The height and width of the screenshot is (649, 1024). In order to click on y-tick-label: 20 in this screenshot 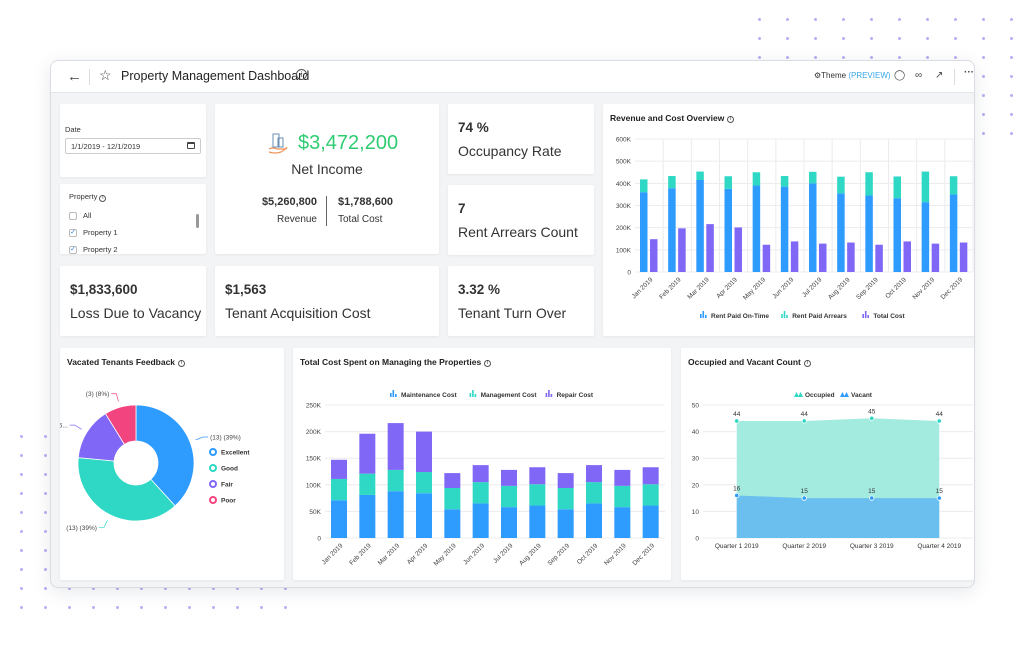, I will do `click(696, 485)`.